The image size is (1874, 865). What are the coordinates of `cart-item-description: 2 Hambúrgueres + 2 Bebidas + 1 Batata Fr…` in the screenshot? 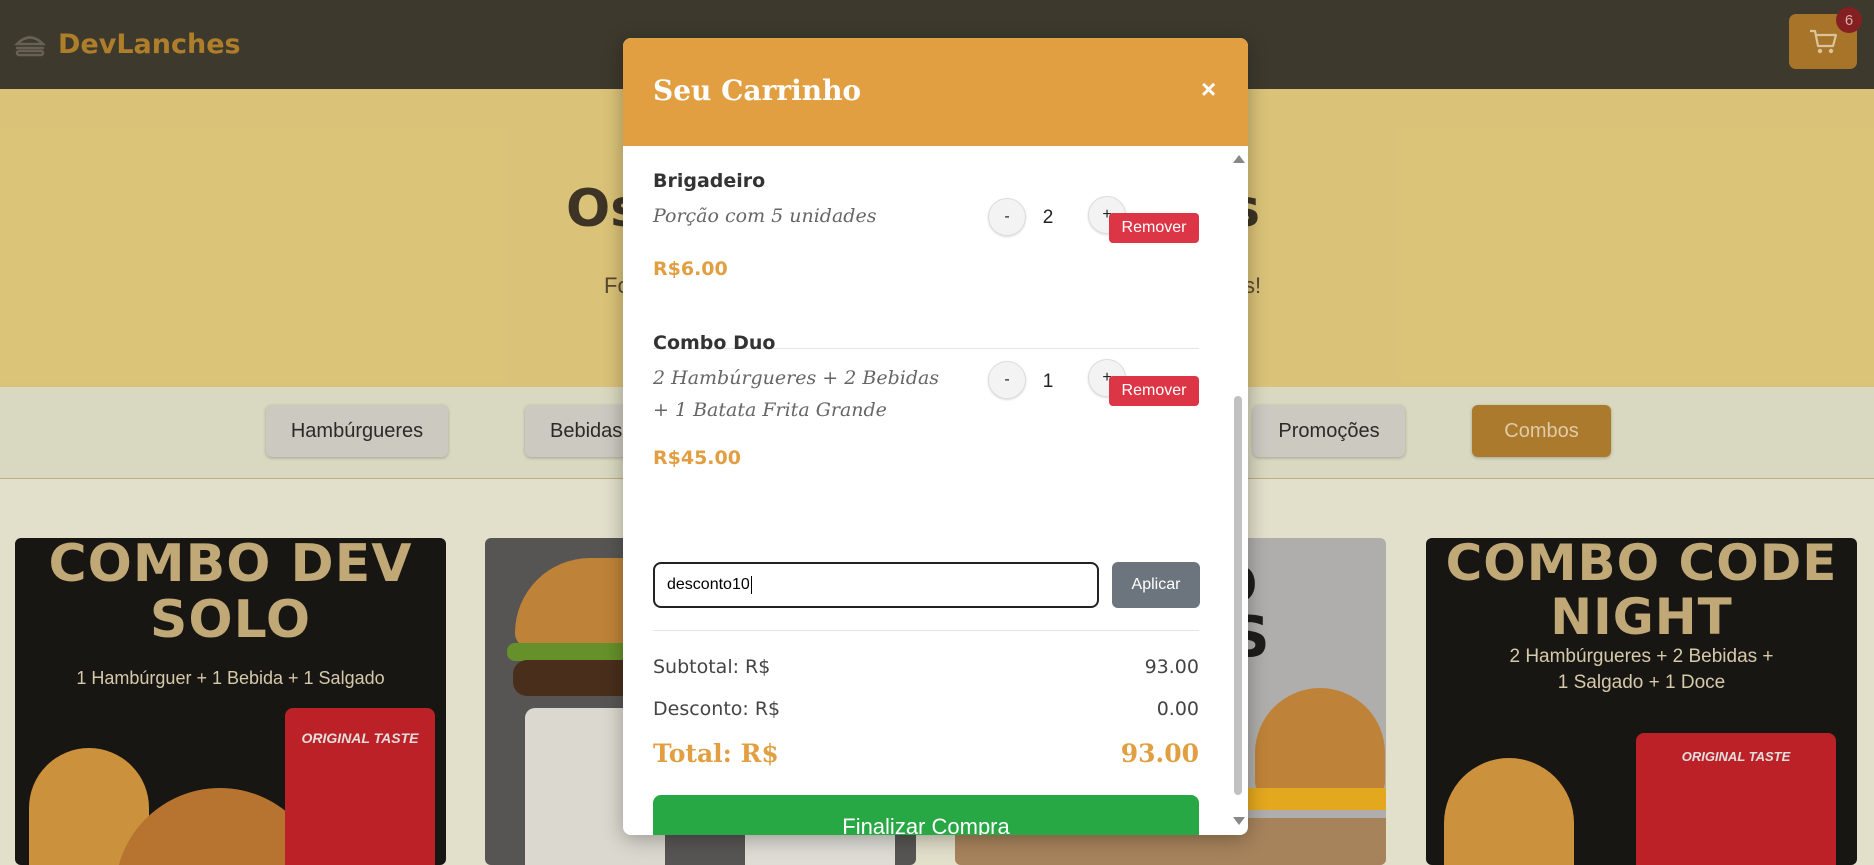 It's located at (796, 394).